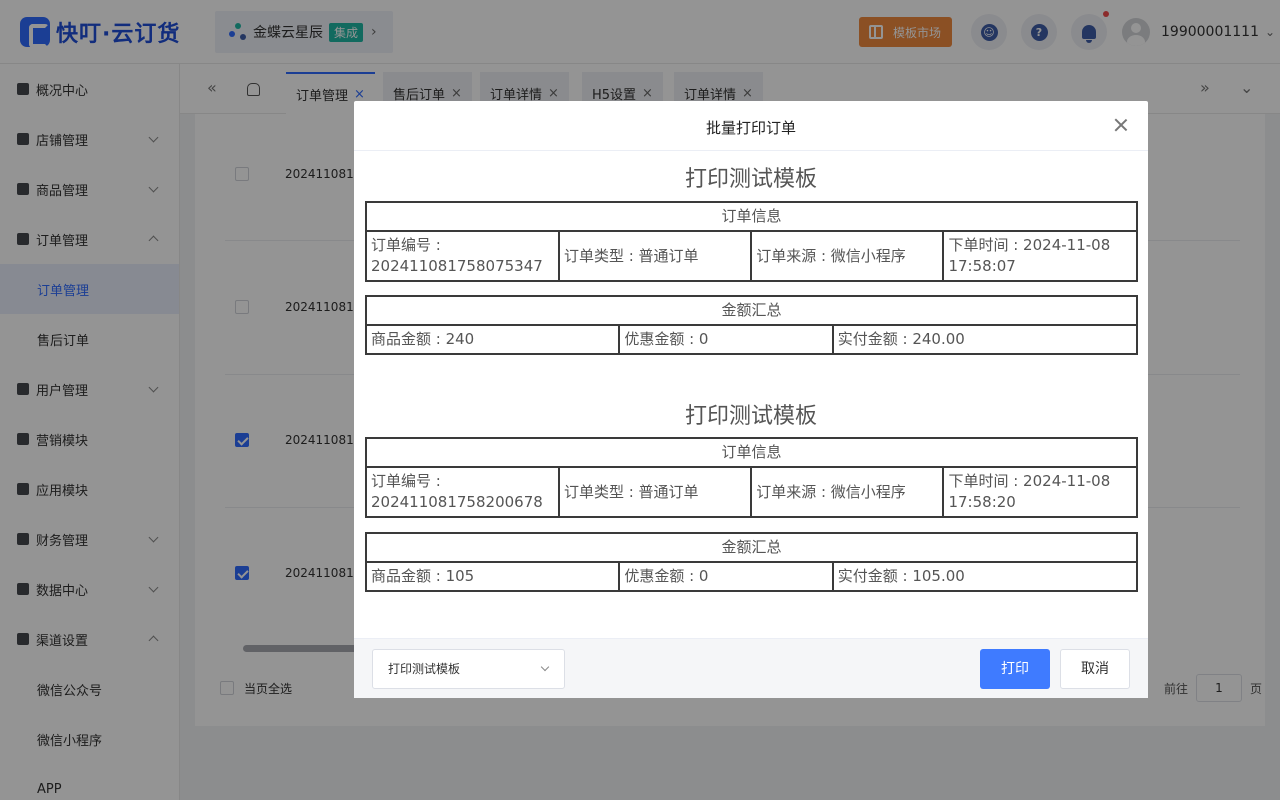  What do you see at coordinates (1015, 669) in the screenshot?
I see `print-button: 打印` at bounding box center [1015, 669].